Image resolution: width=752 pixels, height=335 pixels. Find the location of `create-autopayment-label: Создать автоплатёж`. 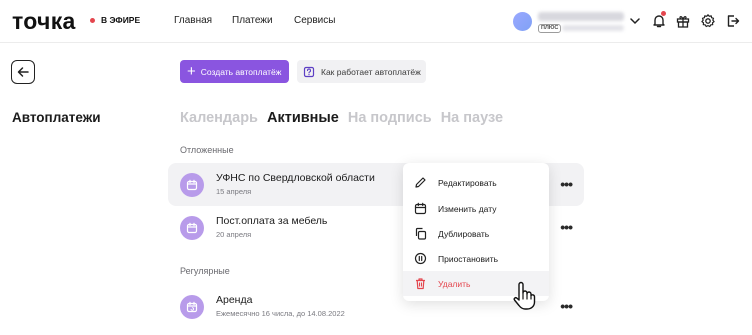

create-autopayment-label: Создать автоплатёж is located at coordinates (241, 71).